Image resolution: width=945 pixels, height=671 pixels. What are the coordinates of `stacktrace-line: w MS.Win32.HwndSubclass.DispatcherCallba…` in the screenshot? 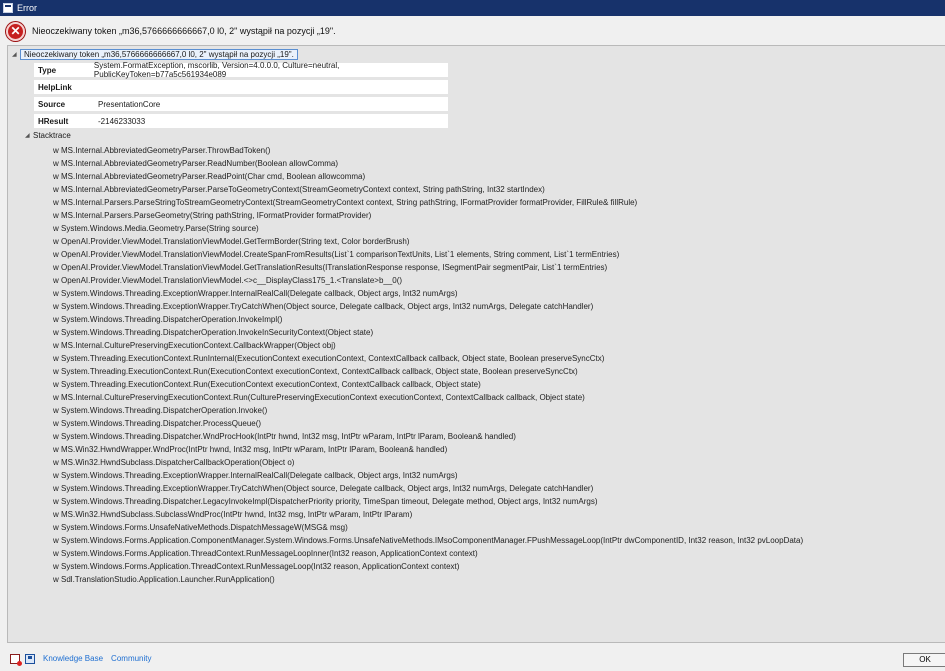 It's located at (174, 462).